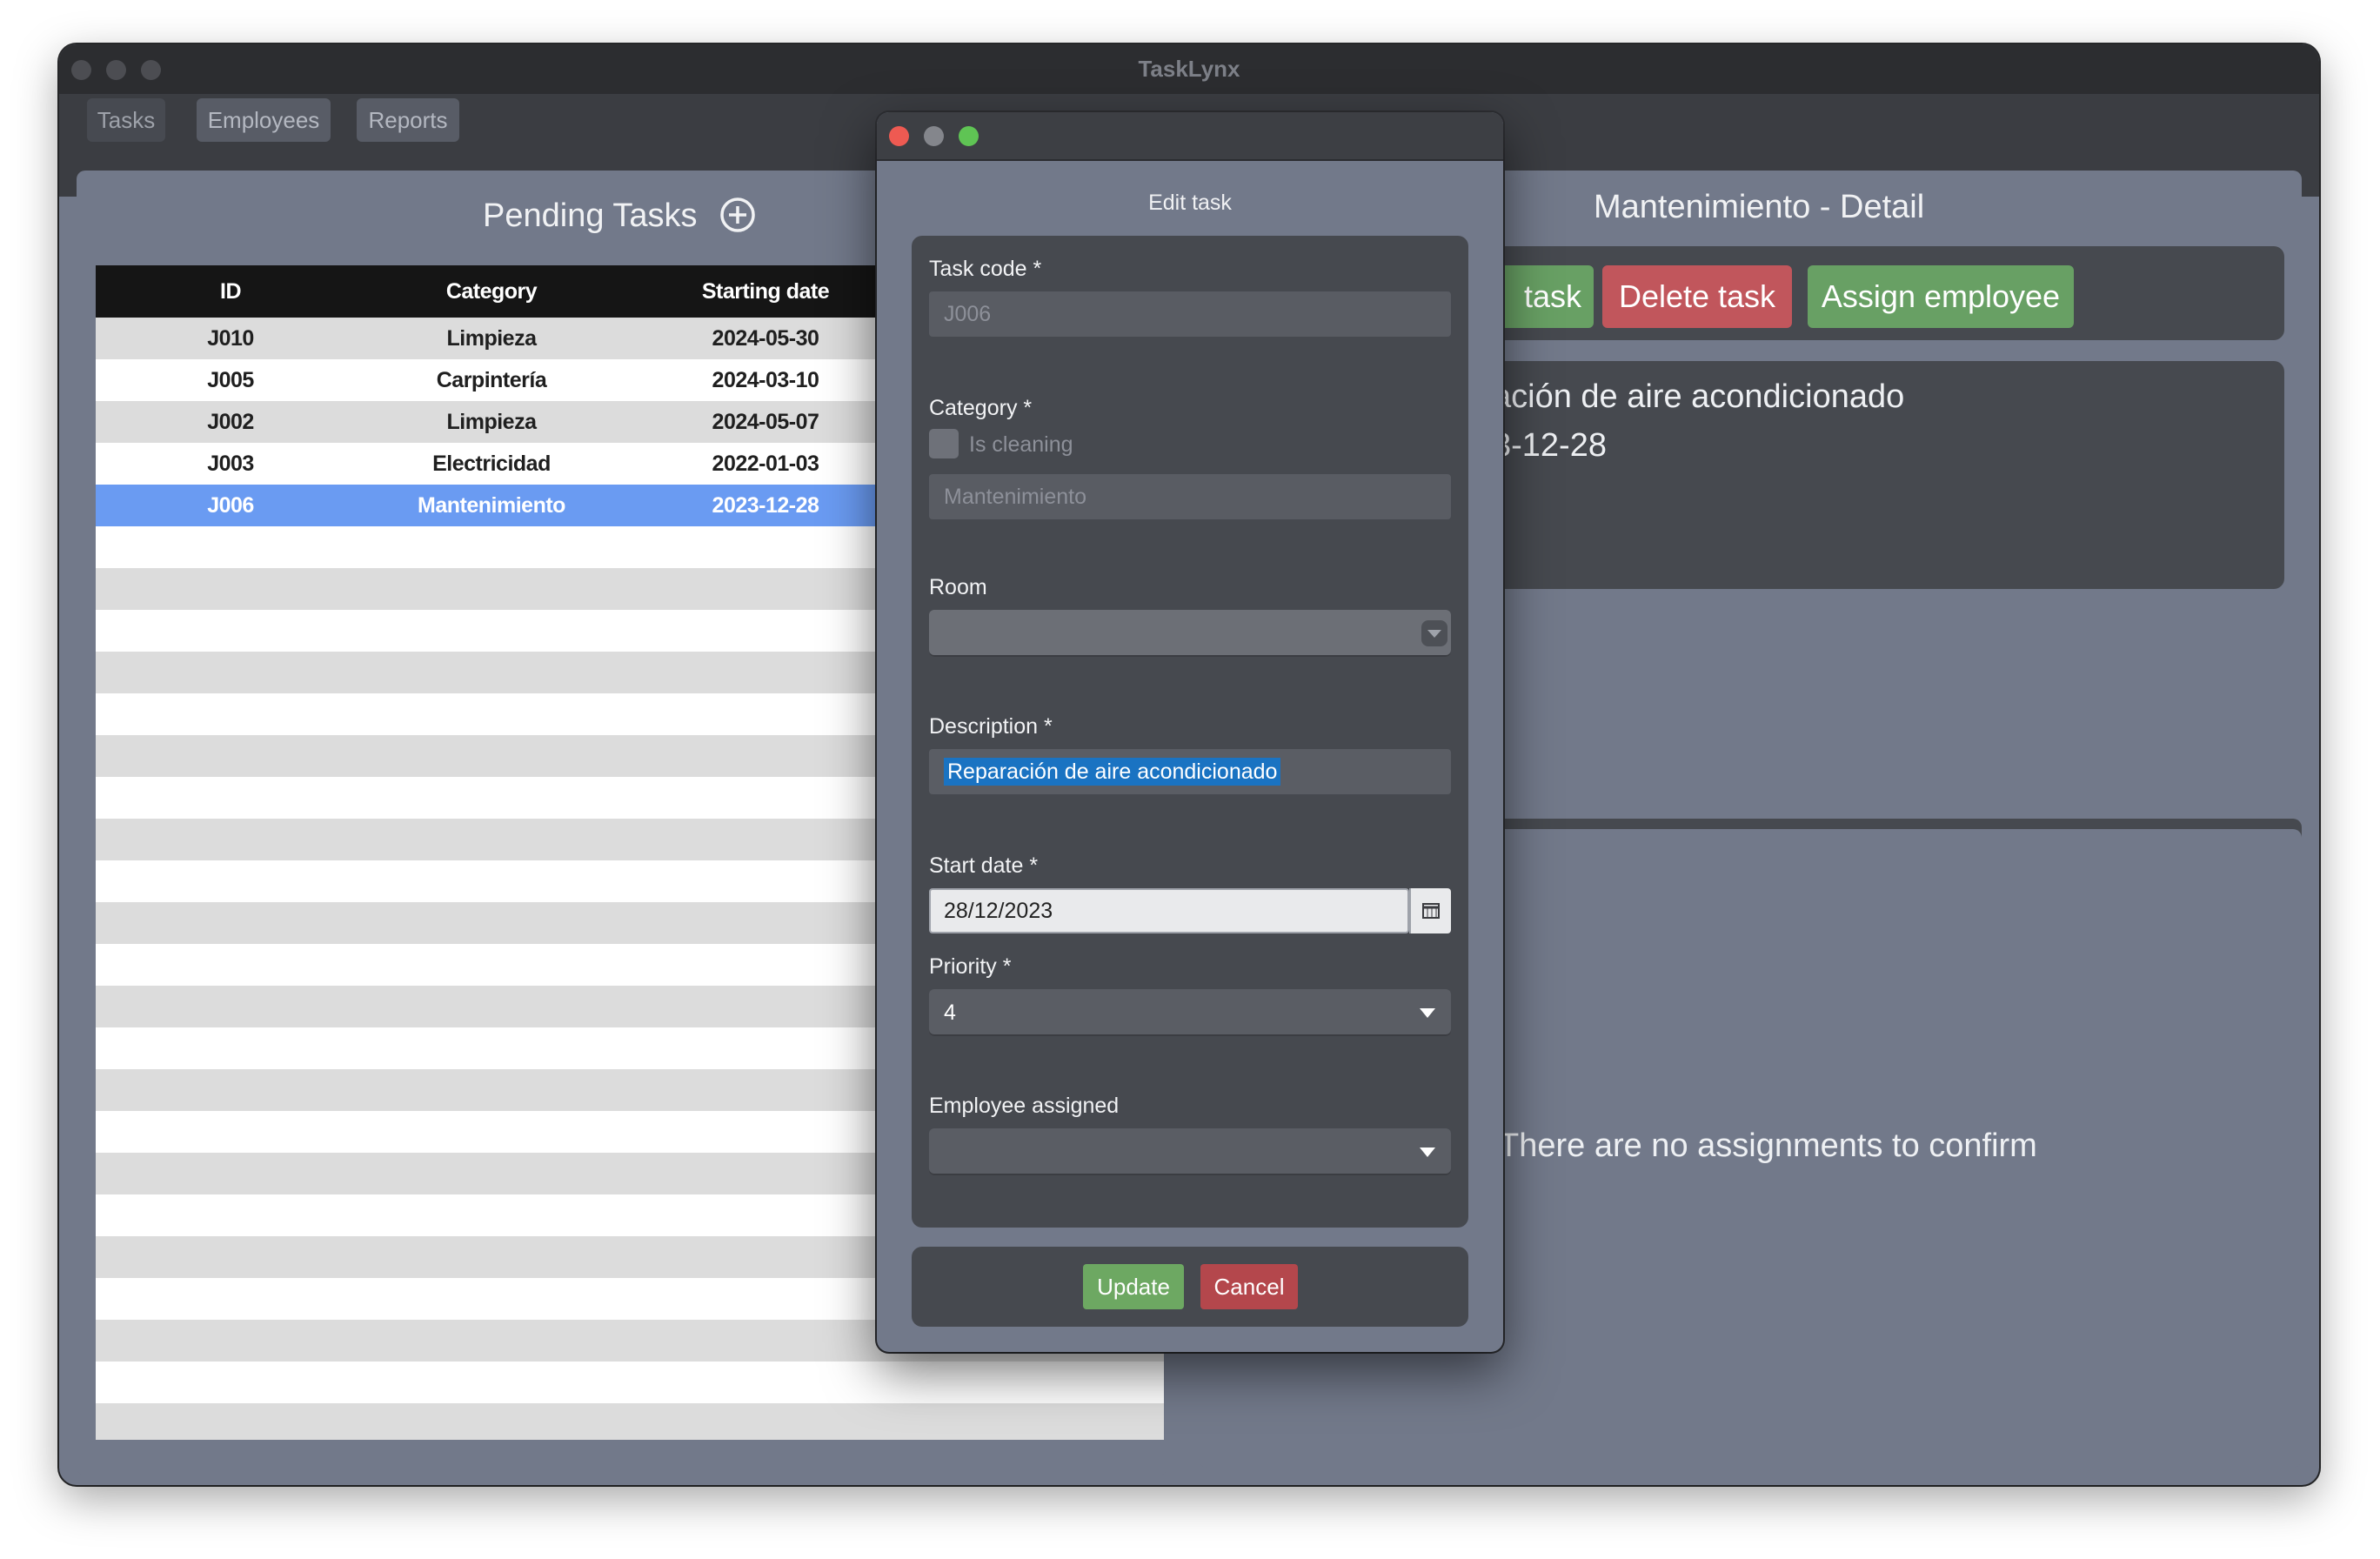 This screenshot has width=2380, height=1559. Describe the element at coordinates (765, 422) in the screenshot. I see `table-cell-date: 2024-05-07` at that location.